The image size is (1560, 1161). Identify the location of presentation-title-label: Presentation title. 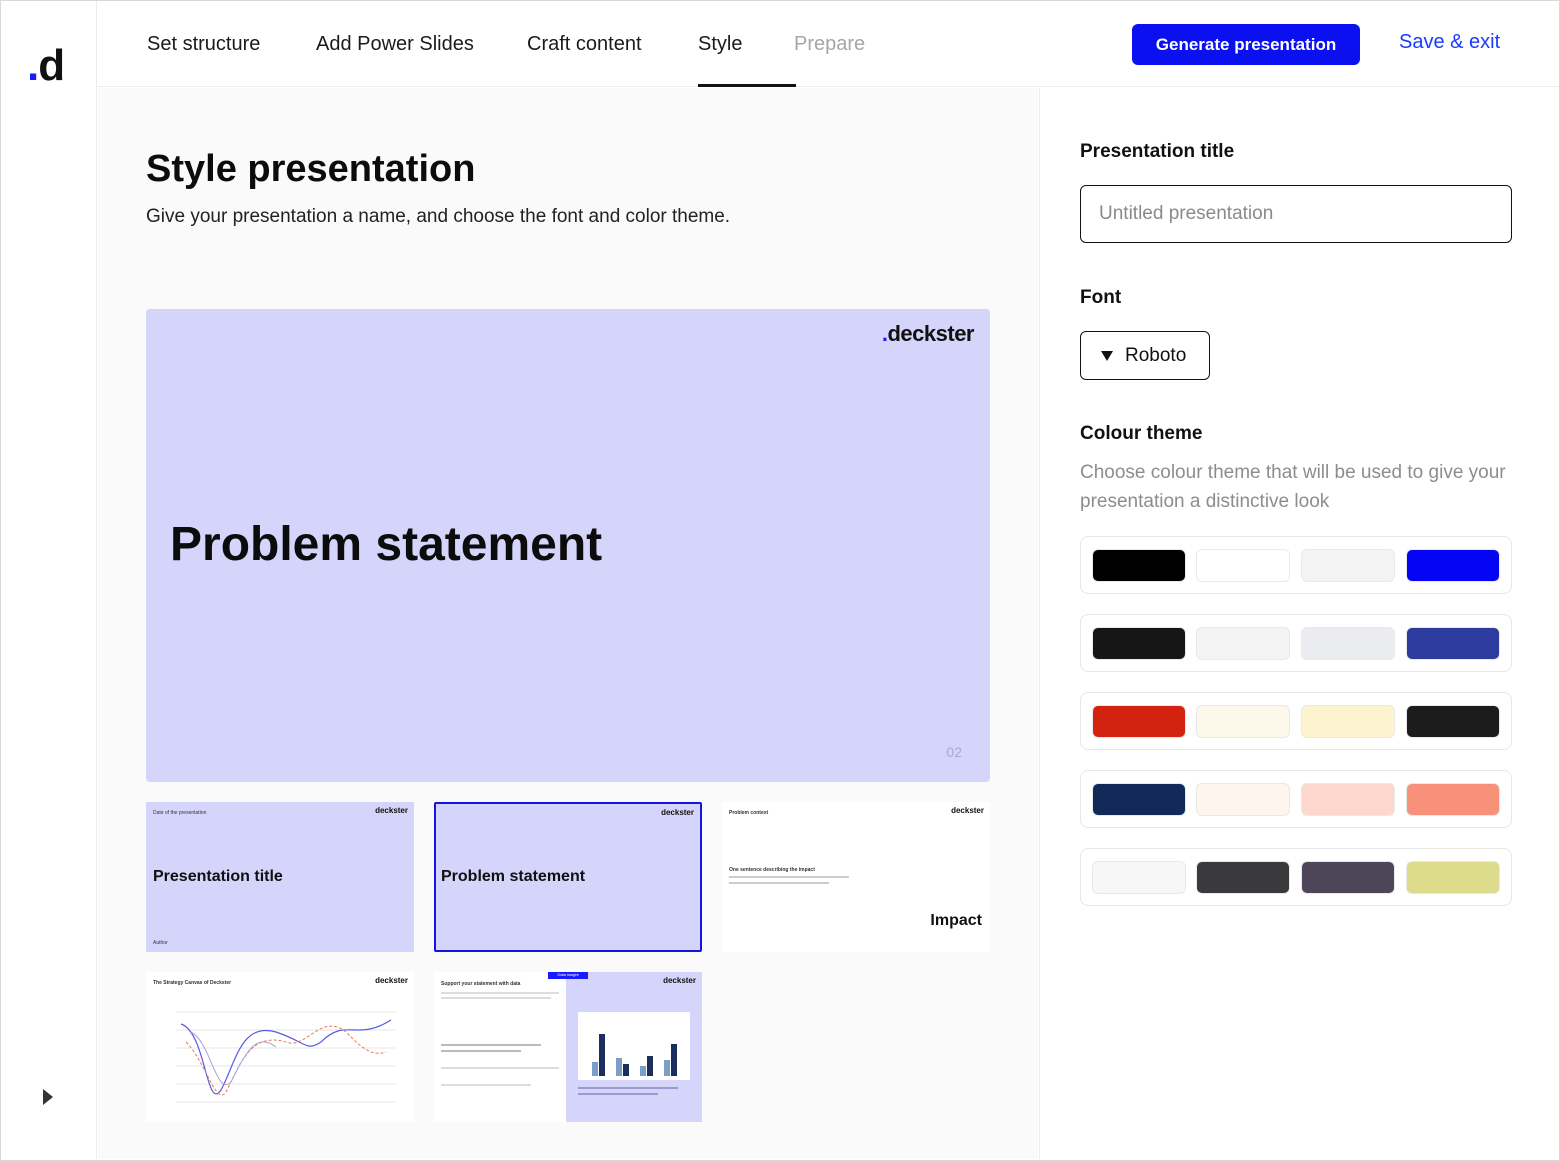
(1157, 151).